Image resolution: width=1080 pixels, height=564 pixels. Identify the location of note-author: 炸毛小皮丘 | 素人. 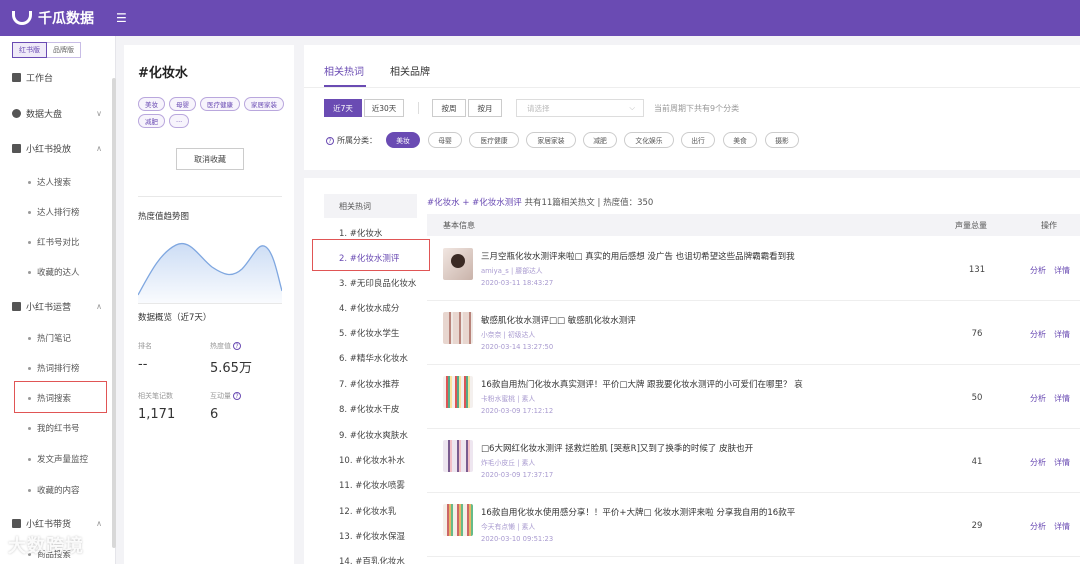
(508, 462).